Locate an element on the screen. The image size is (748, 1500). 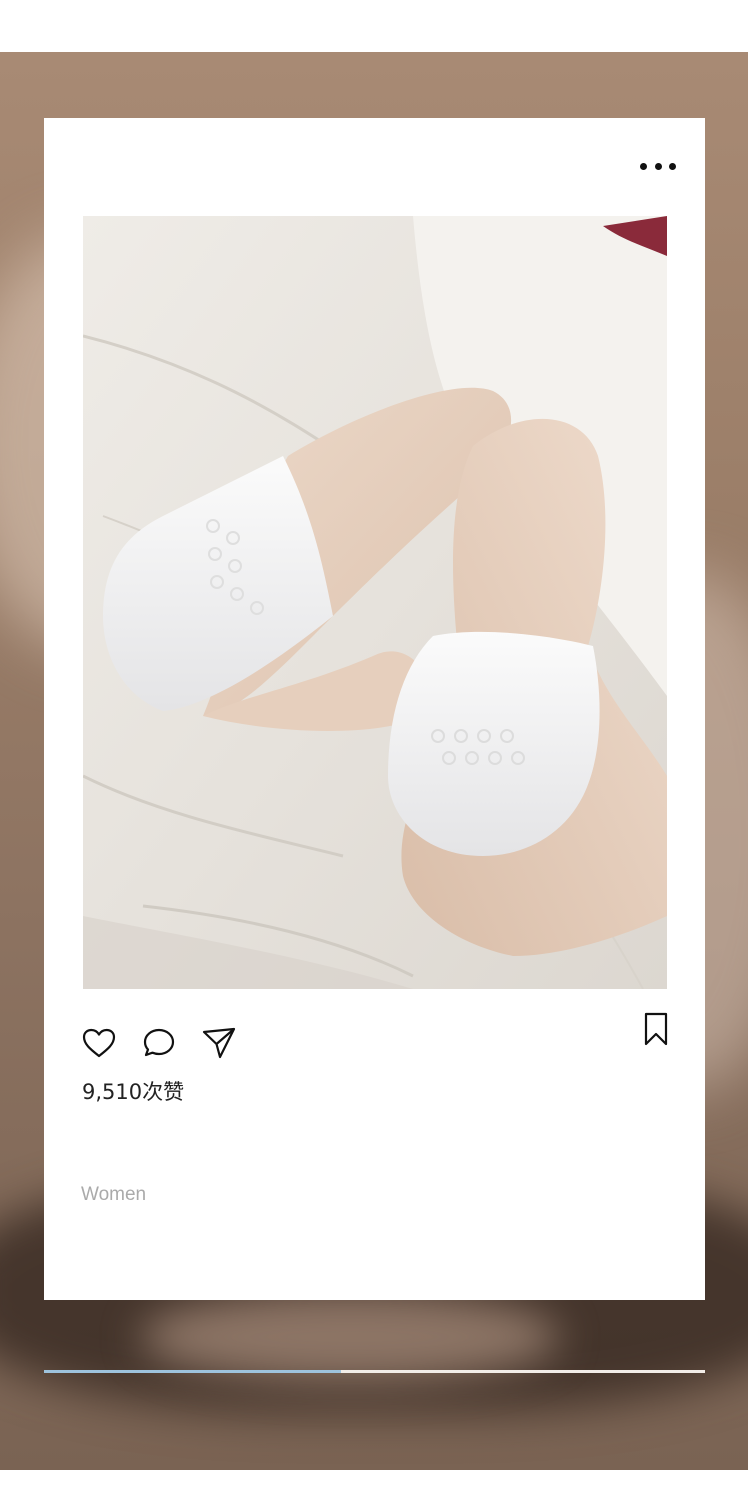
heart-icon is located at coordinates (99, 1043).